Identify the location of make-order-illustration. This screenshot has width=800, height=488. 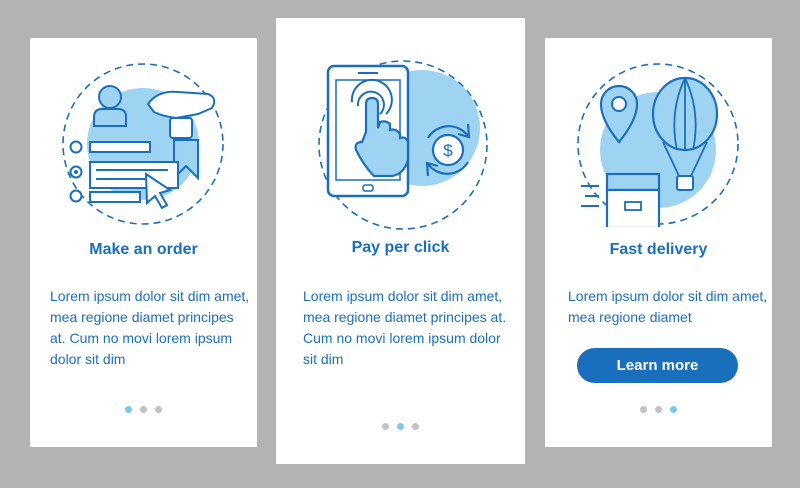
(143, 144).